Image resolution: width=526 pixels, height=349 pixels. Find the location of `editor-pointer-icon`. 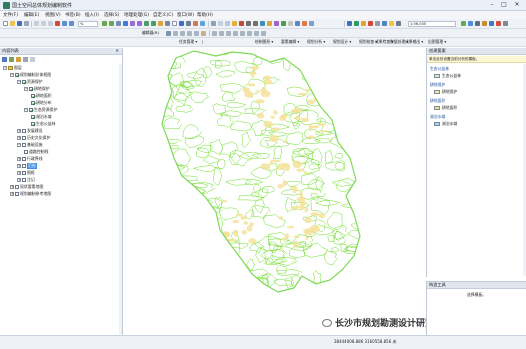

editor-pointer-icon is located at coordinates (213, 23).